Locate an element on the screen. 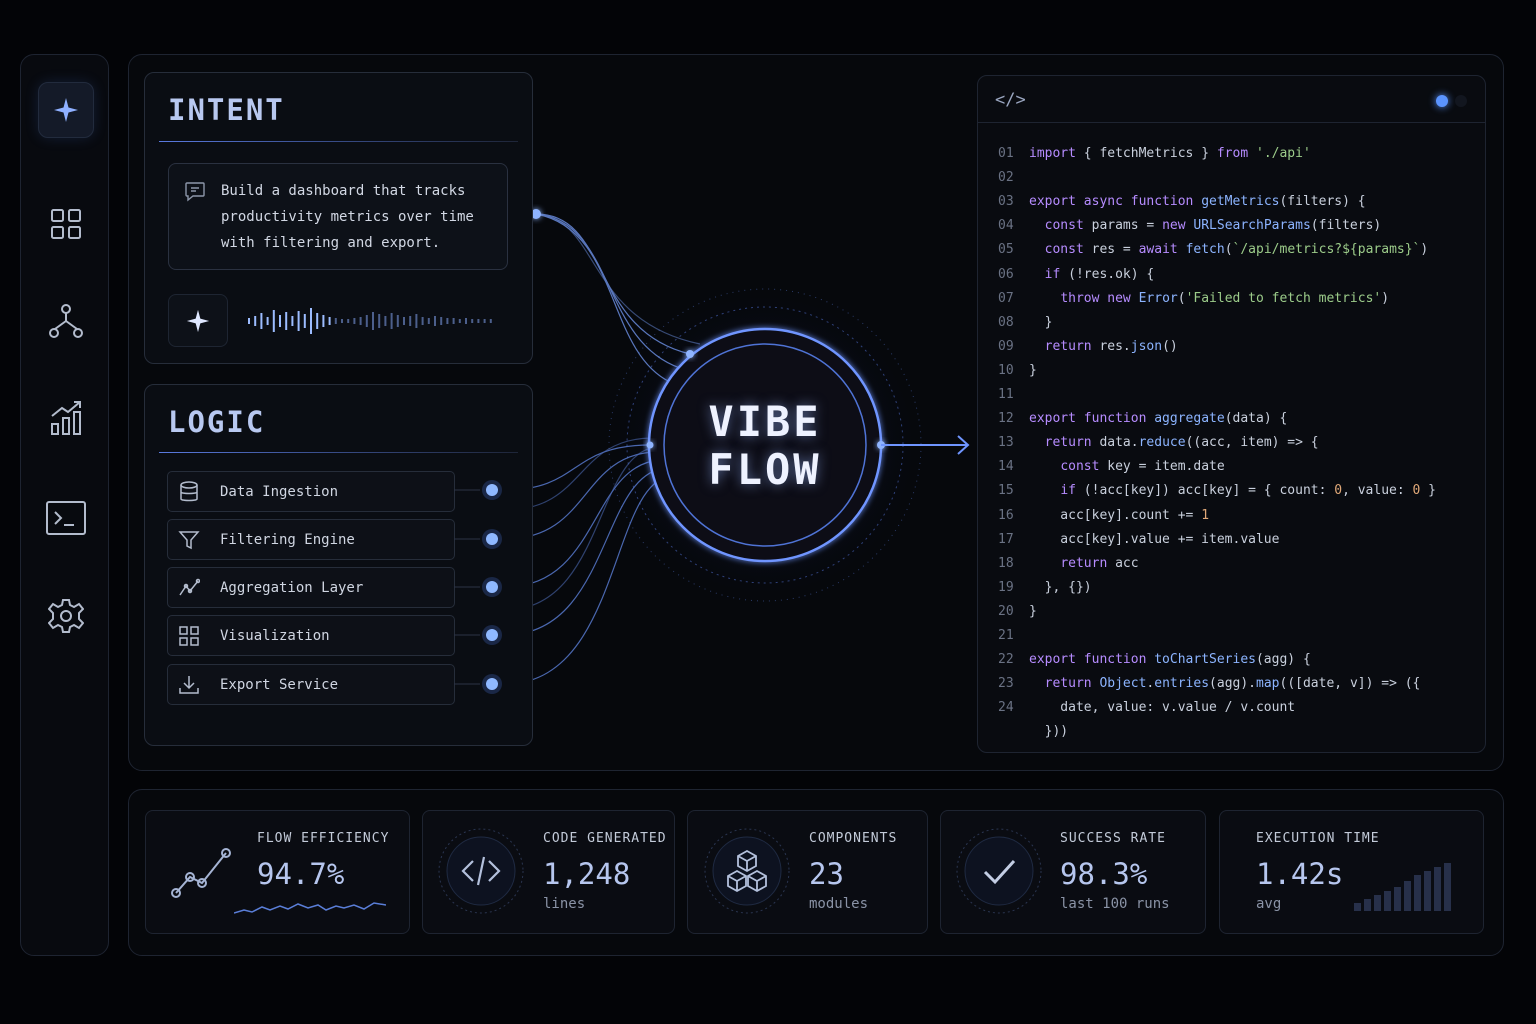  intent-title: INTENT is located at coordinates (226, 110).